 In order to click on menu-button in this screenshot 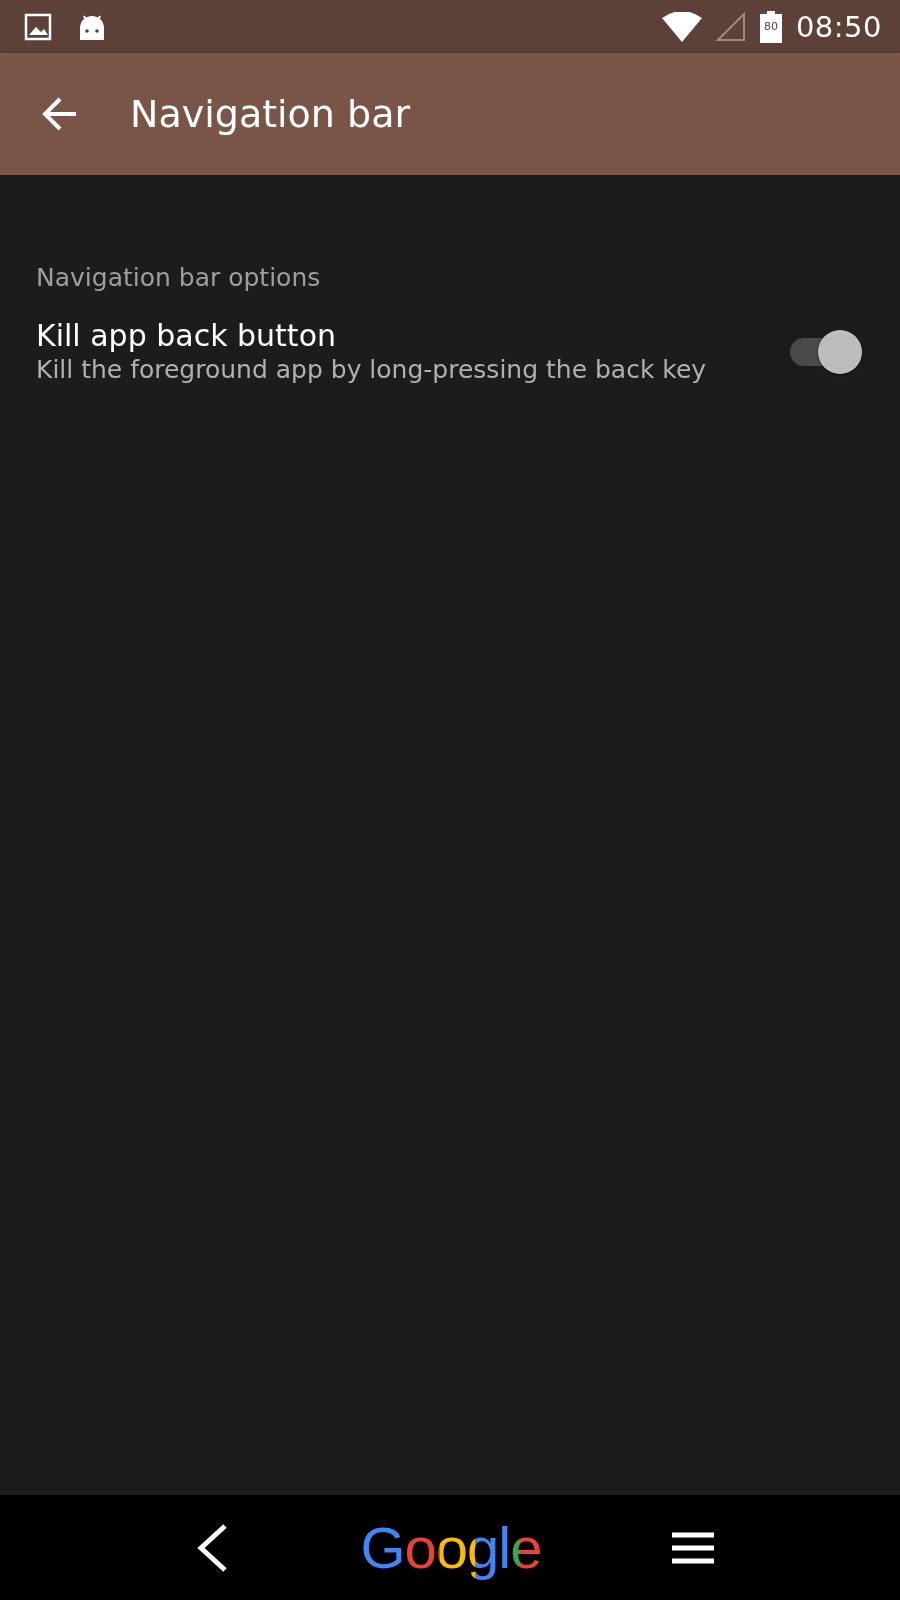, I will do `click(693, 1547)`.